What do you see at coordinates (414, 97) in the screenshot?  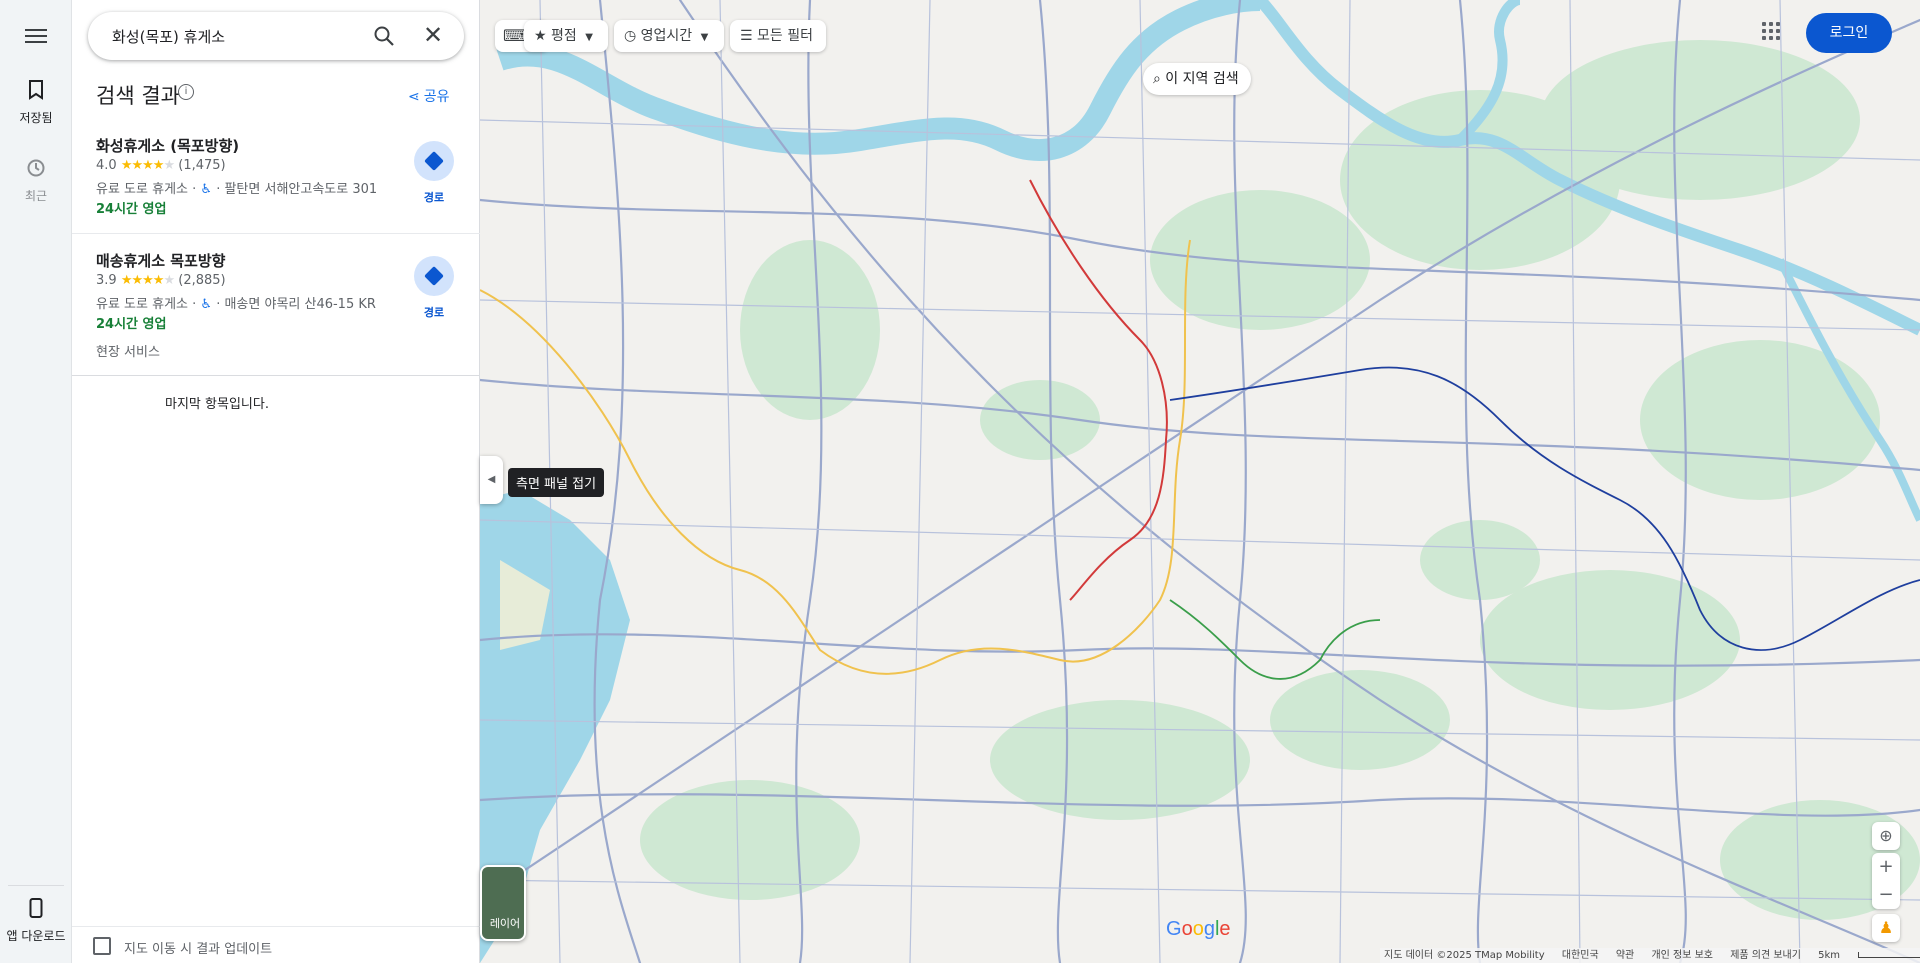 I see `share-icon: ⋖` at bounding box center [414, 97].